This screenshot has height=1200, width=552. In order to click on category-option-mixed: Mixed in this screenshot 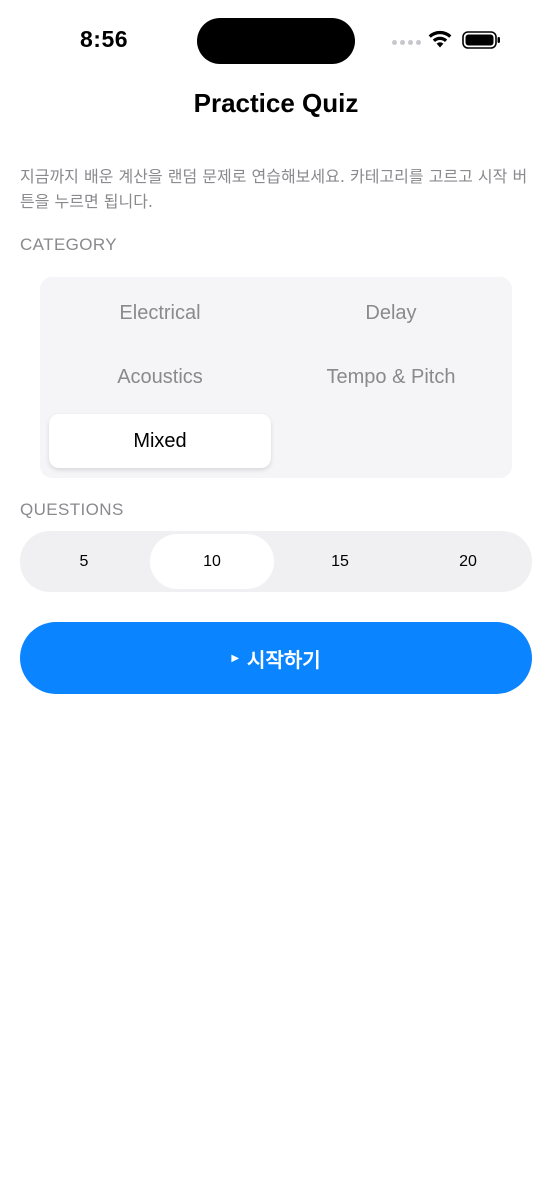, I will do `click(160, 441)`.